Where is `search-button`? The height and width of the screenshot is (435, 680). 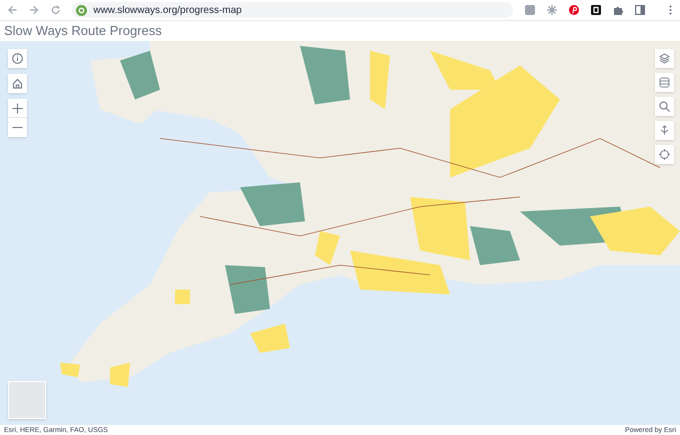
search-button is located at coordinates (664, 106).